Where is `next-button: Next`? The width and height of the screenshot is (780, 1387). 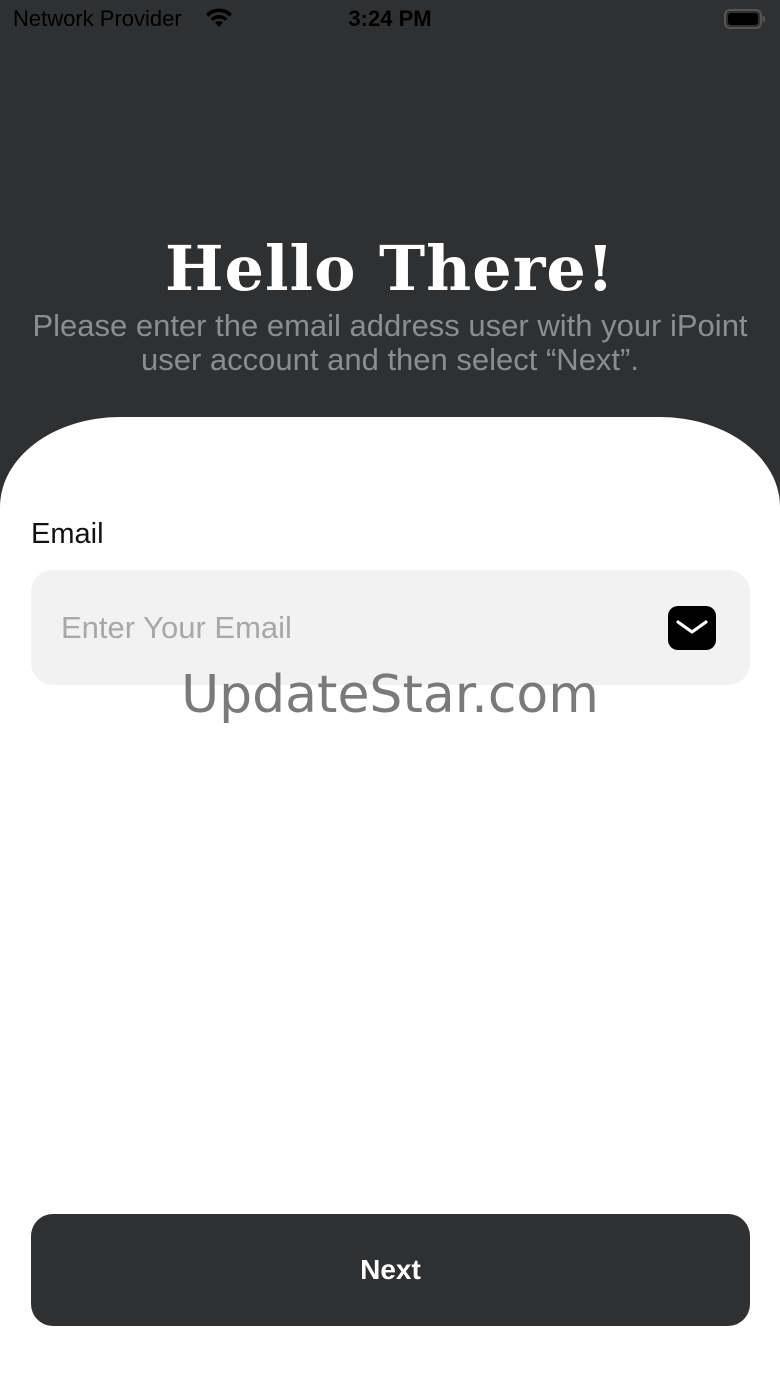 next-button: Next is located at coordinates (390, 1270).